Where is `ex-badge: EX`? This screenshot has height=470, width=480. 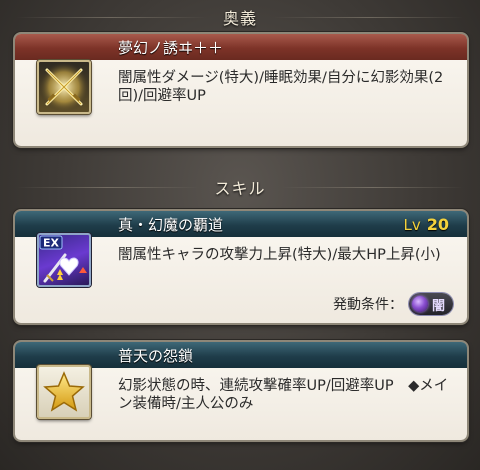
ex-badge: EX is located at coordinates (51, 243).